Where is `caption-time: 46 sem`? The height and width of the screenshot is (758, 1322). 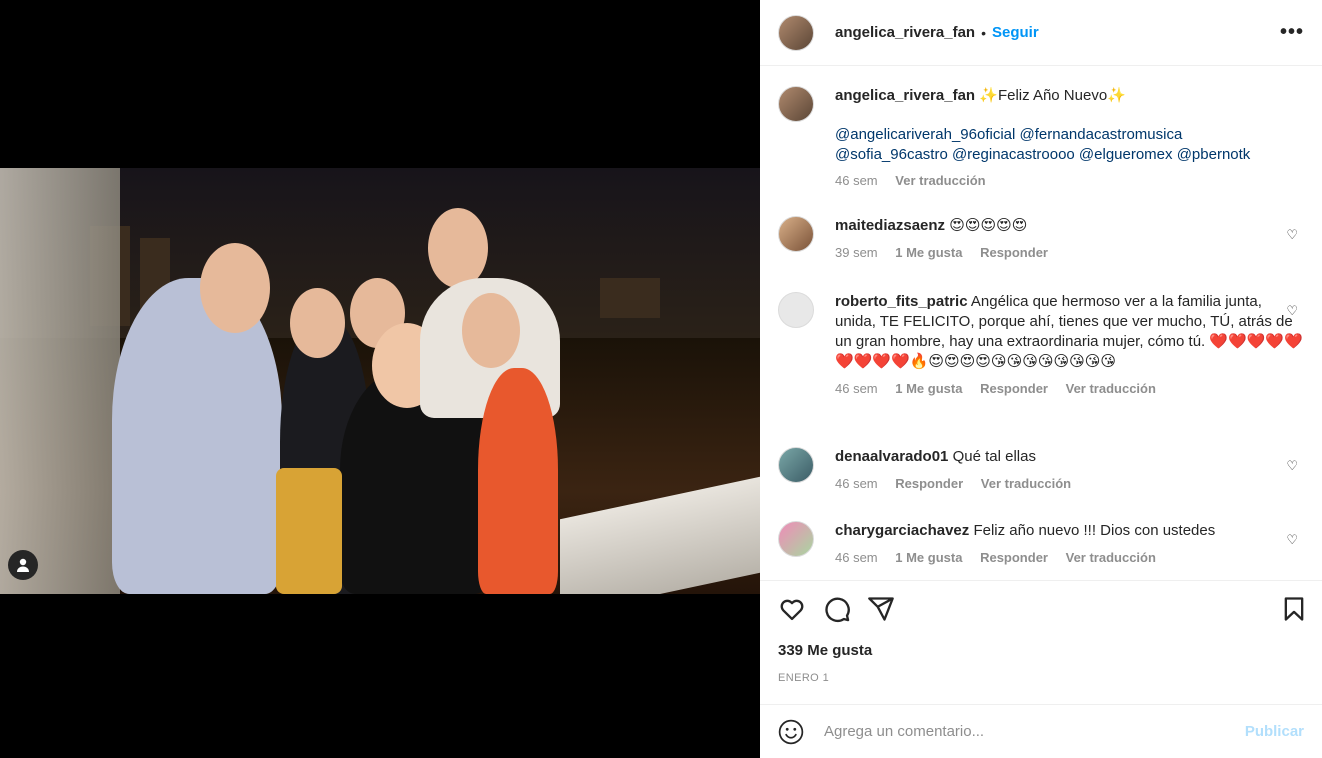 caption-time: 46 sem is located at coordinates (856, 180).